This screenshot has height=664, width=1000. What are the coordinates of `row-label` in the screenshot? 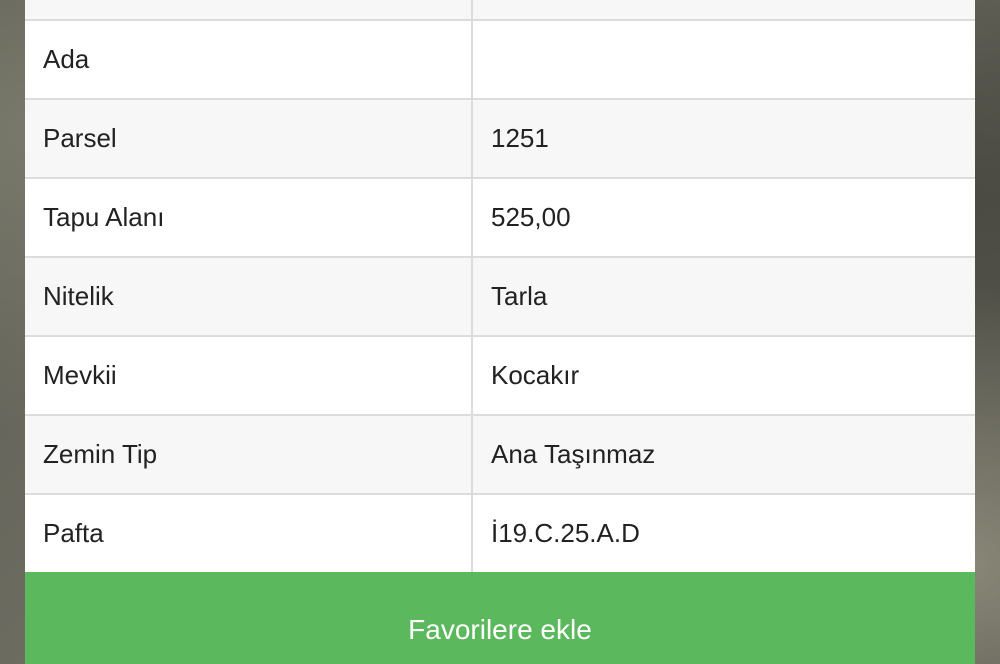 It's located at (249, 10).